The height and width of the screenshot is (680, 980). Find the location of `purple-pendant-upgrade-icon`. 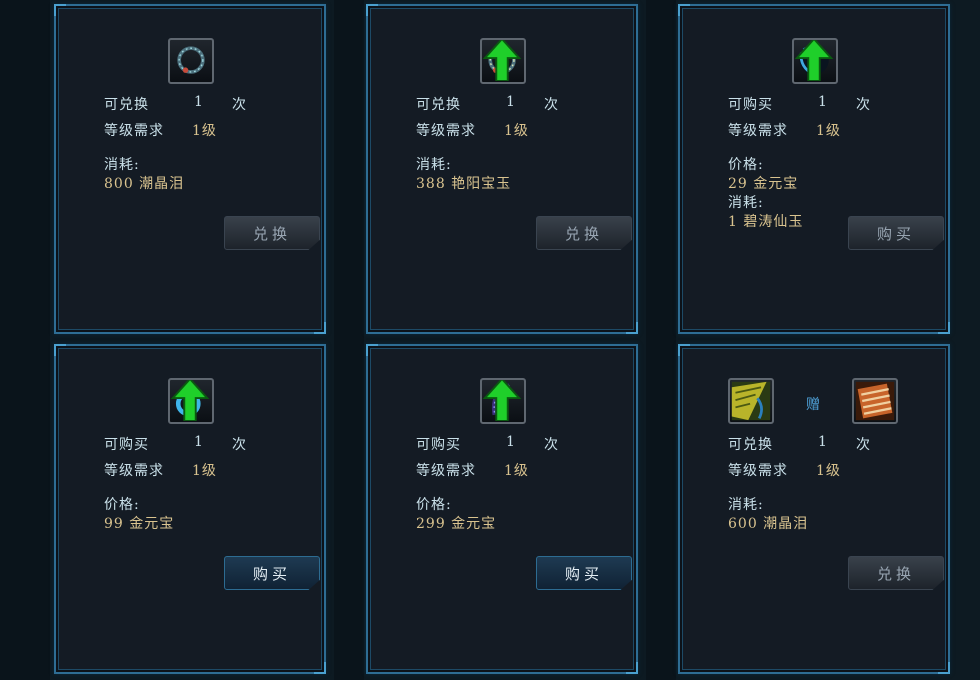

purple-pendant-upgrade-icon is located at coordinates (503, 401).